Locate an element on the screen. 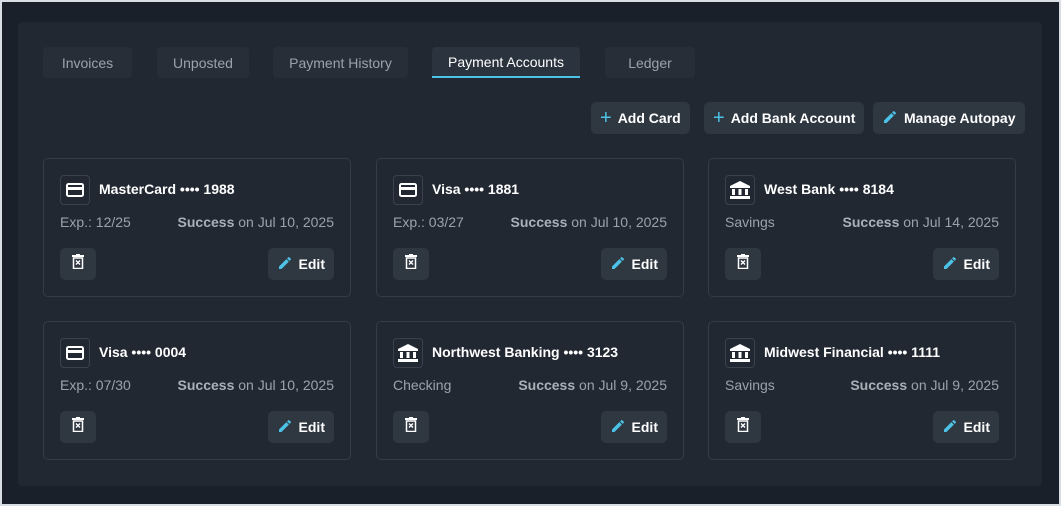 The width and height of the screenshot is (1061, 506). account-detail: Checking is located at coordinates (422, 385).